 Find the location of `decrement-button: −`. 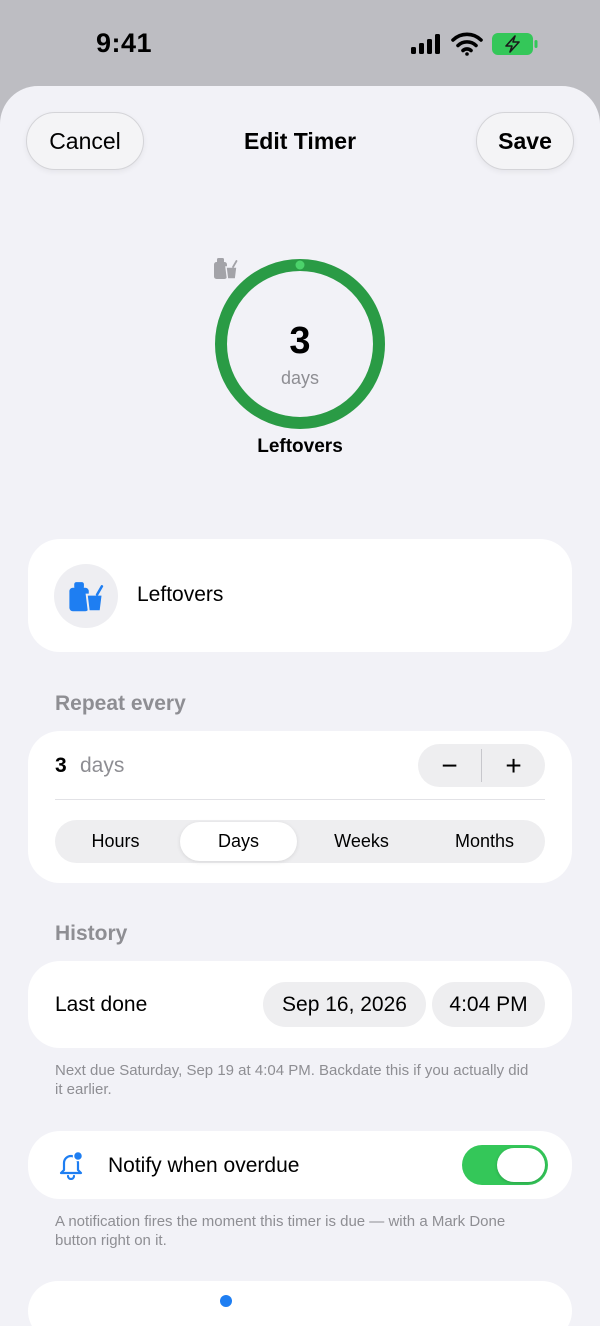

decrement-button: − is located at coordinates (449, 765).